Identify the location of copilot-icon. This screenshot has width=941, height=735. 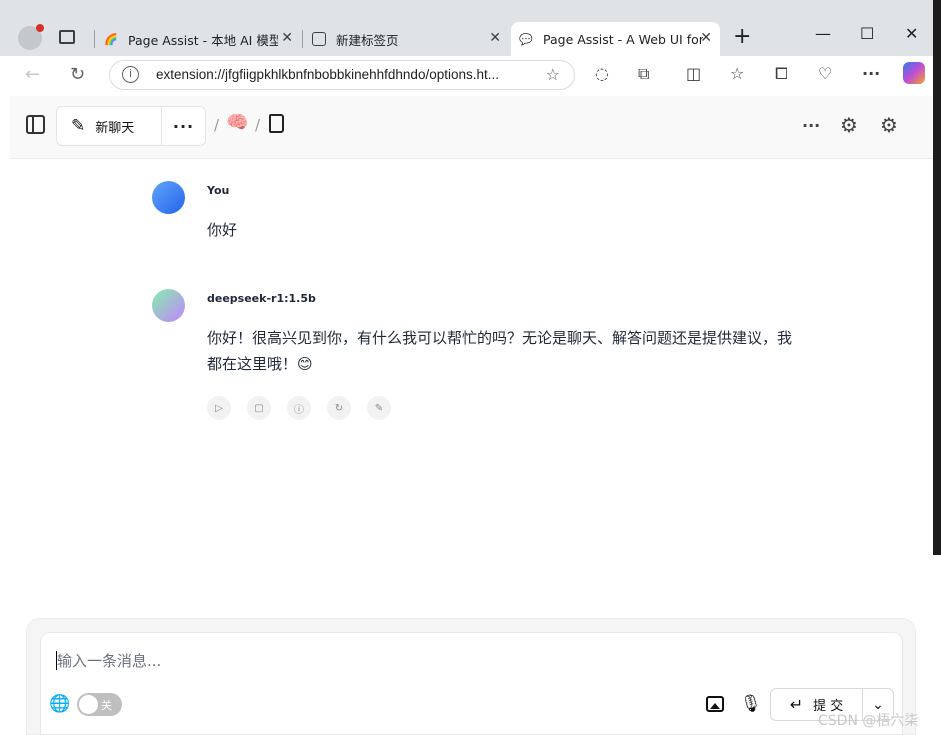
(914, 73).